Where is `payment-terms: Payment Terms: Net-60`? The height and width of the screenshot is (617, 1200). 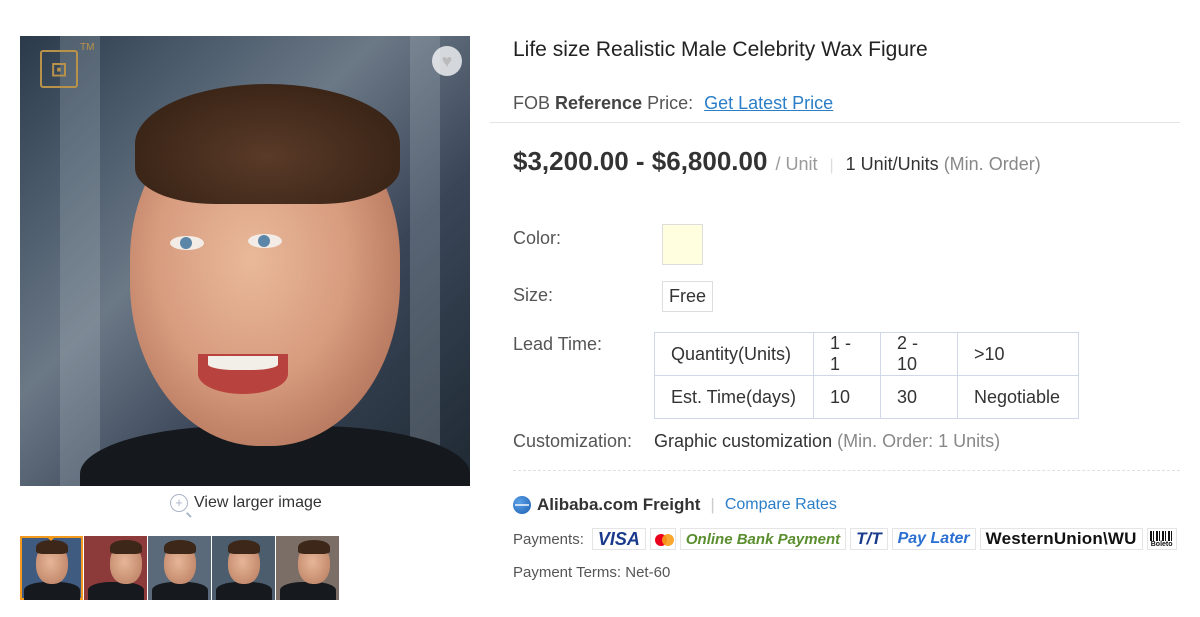
payment-terms: Payment Terms: Net-60 is located at coordinates (592, 572).